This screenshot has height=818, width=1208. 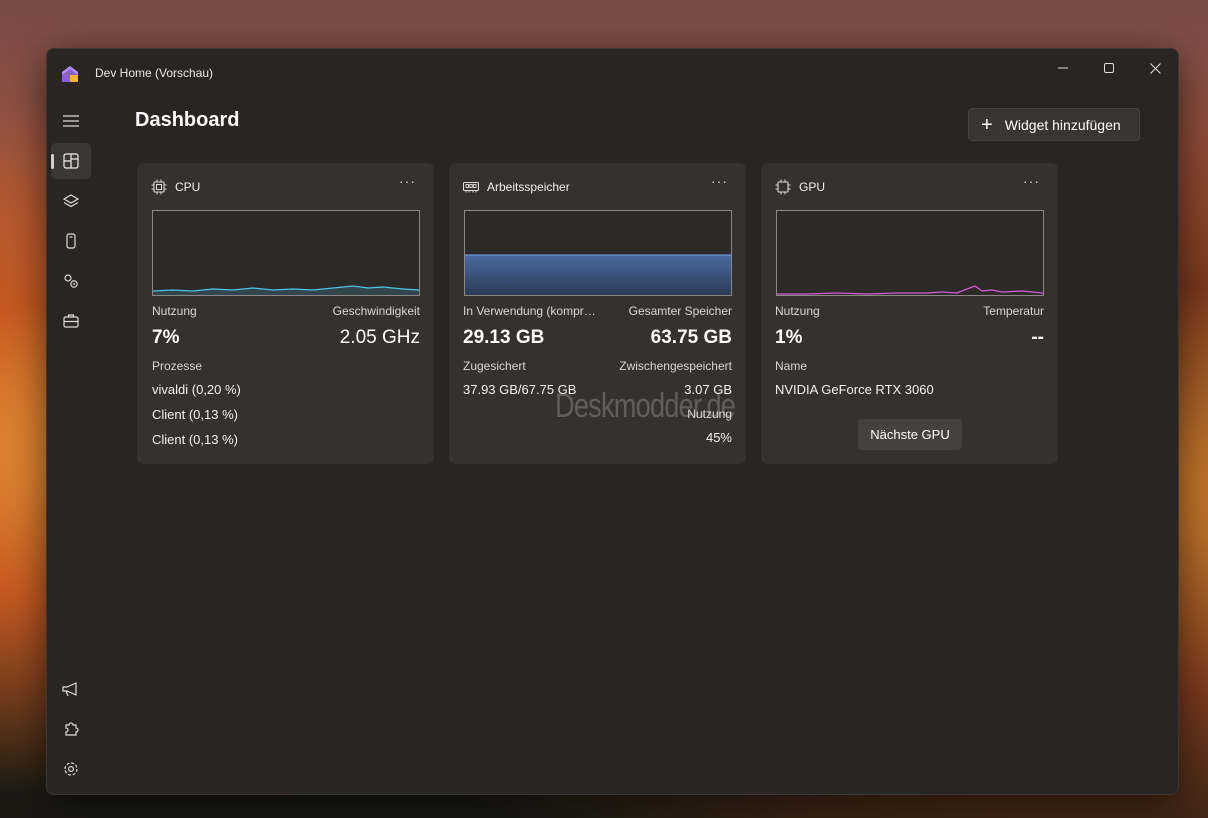 I want to click on dashboard-icon, so click(x=71, y=161).